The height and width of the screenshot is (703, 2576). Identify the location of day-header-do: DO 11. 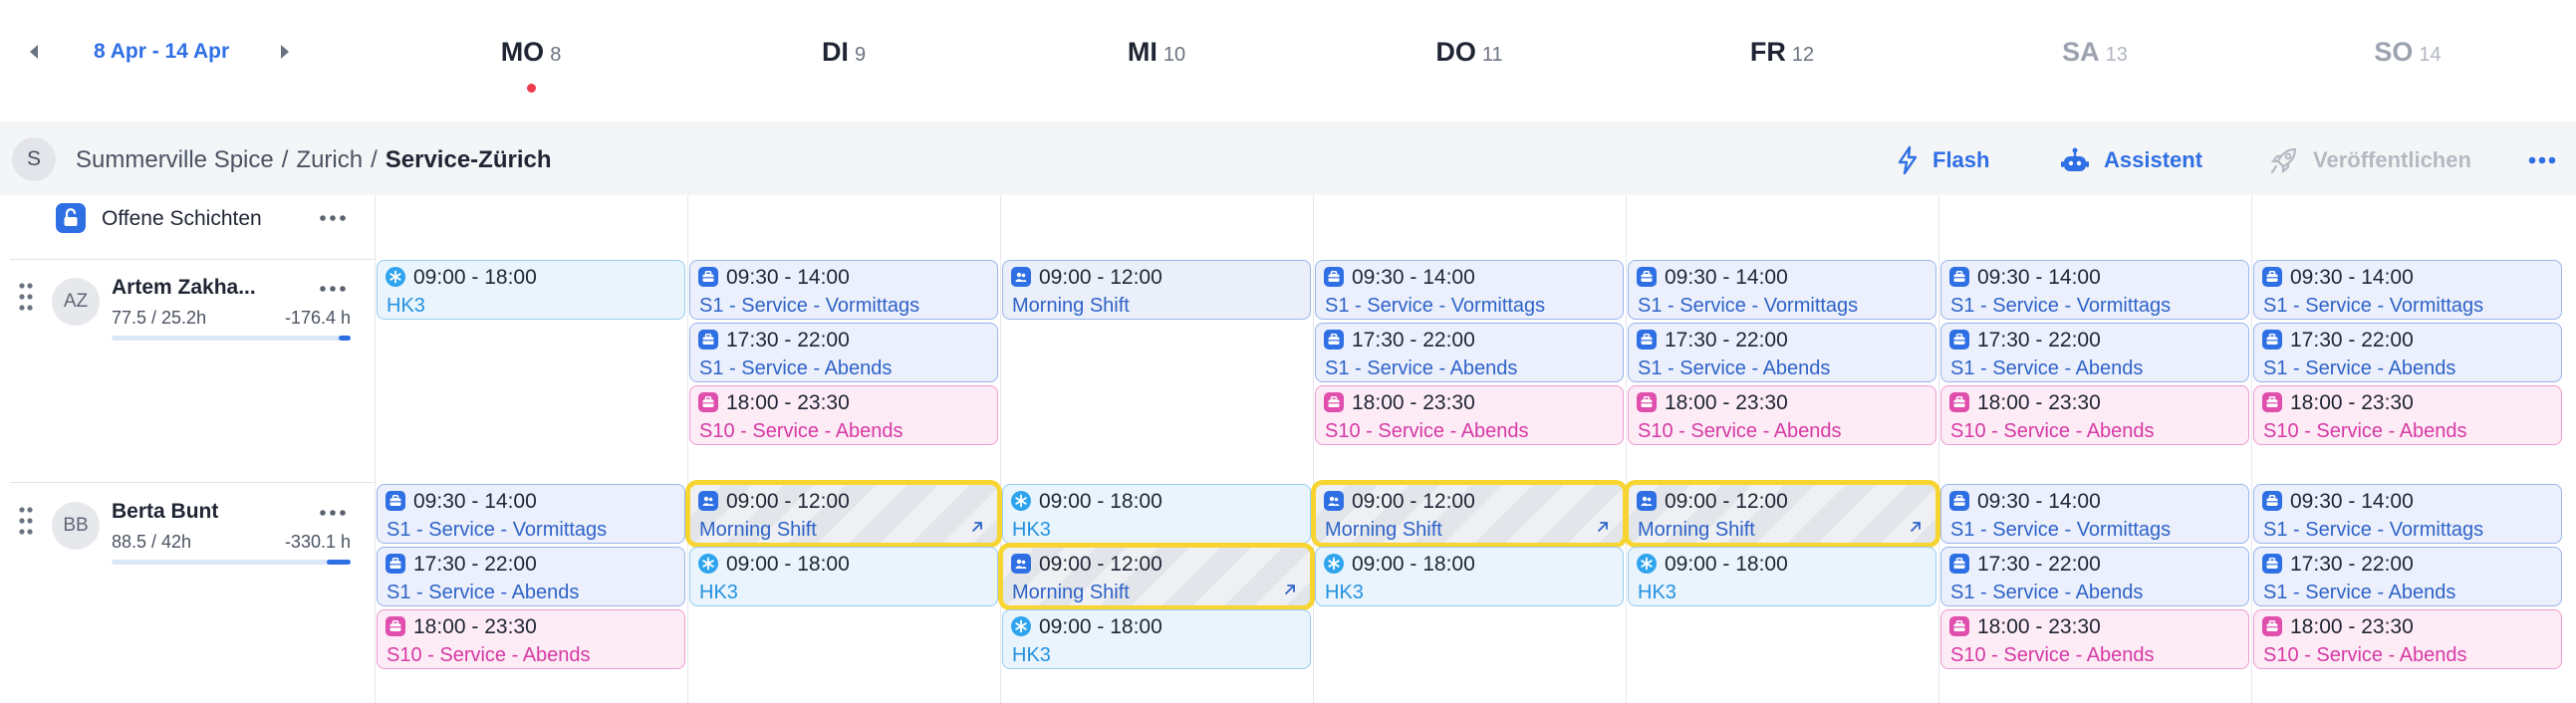
(1469, 55).